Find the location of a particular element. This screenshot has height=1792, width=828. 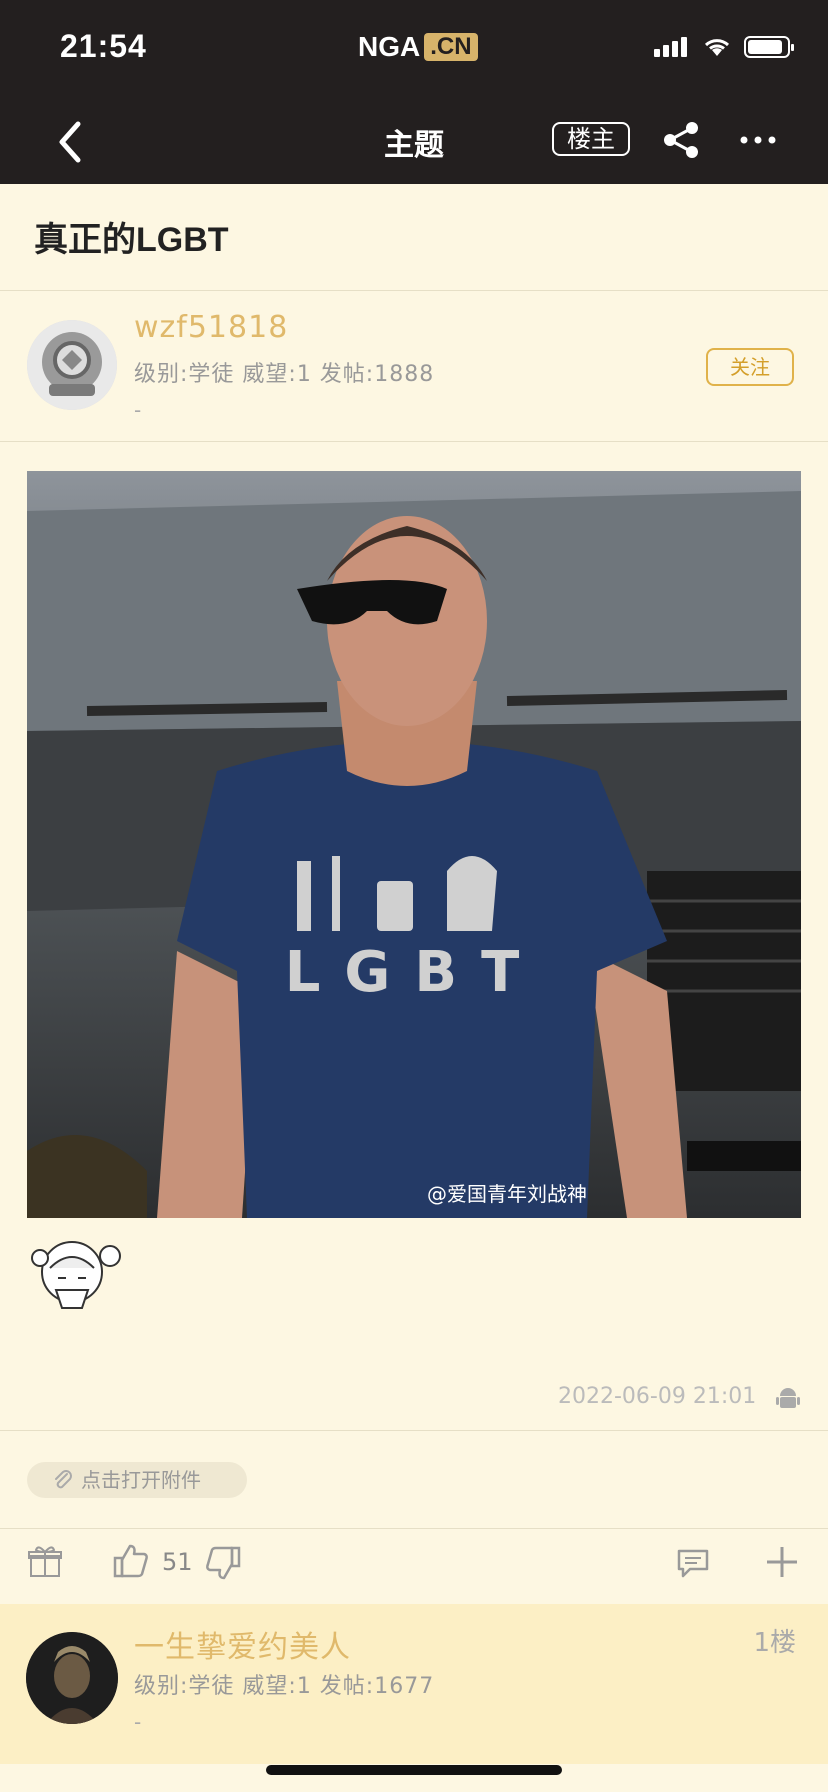

reply-username: 一生挚爱约美人 is located at coordinates (242, 1644).